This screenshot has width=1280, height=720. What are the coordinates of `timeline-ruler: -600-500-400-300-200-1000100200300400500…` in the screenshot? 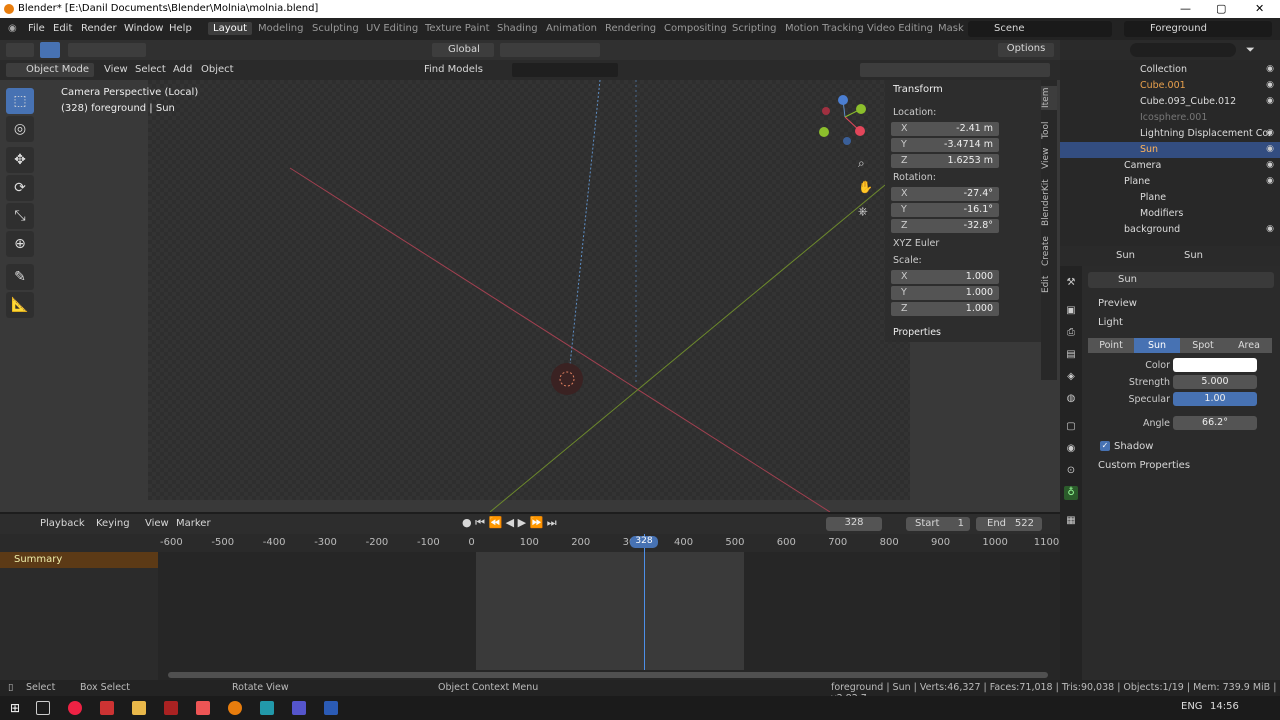 It's located at (530, 543).